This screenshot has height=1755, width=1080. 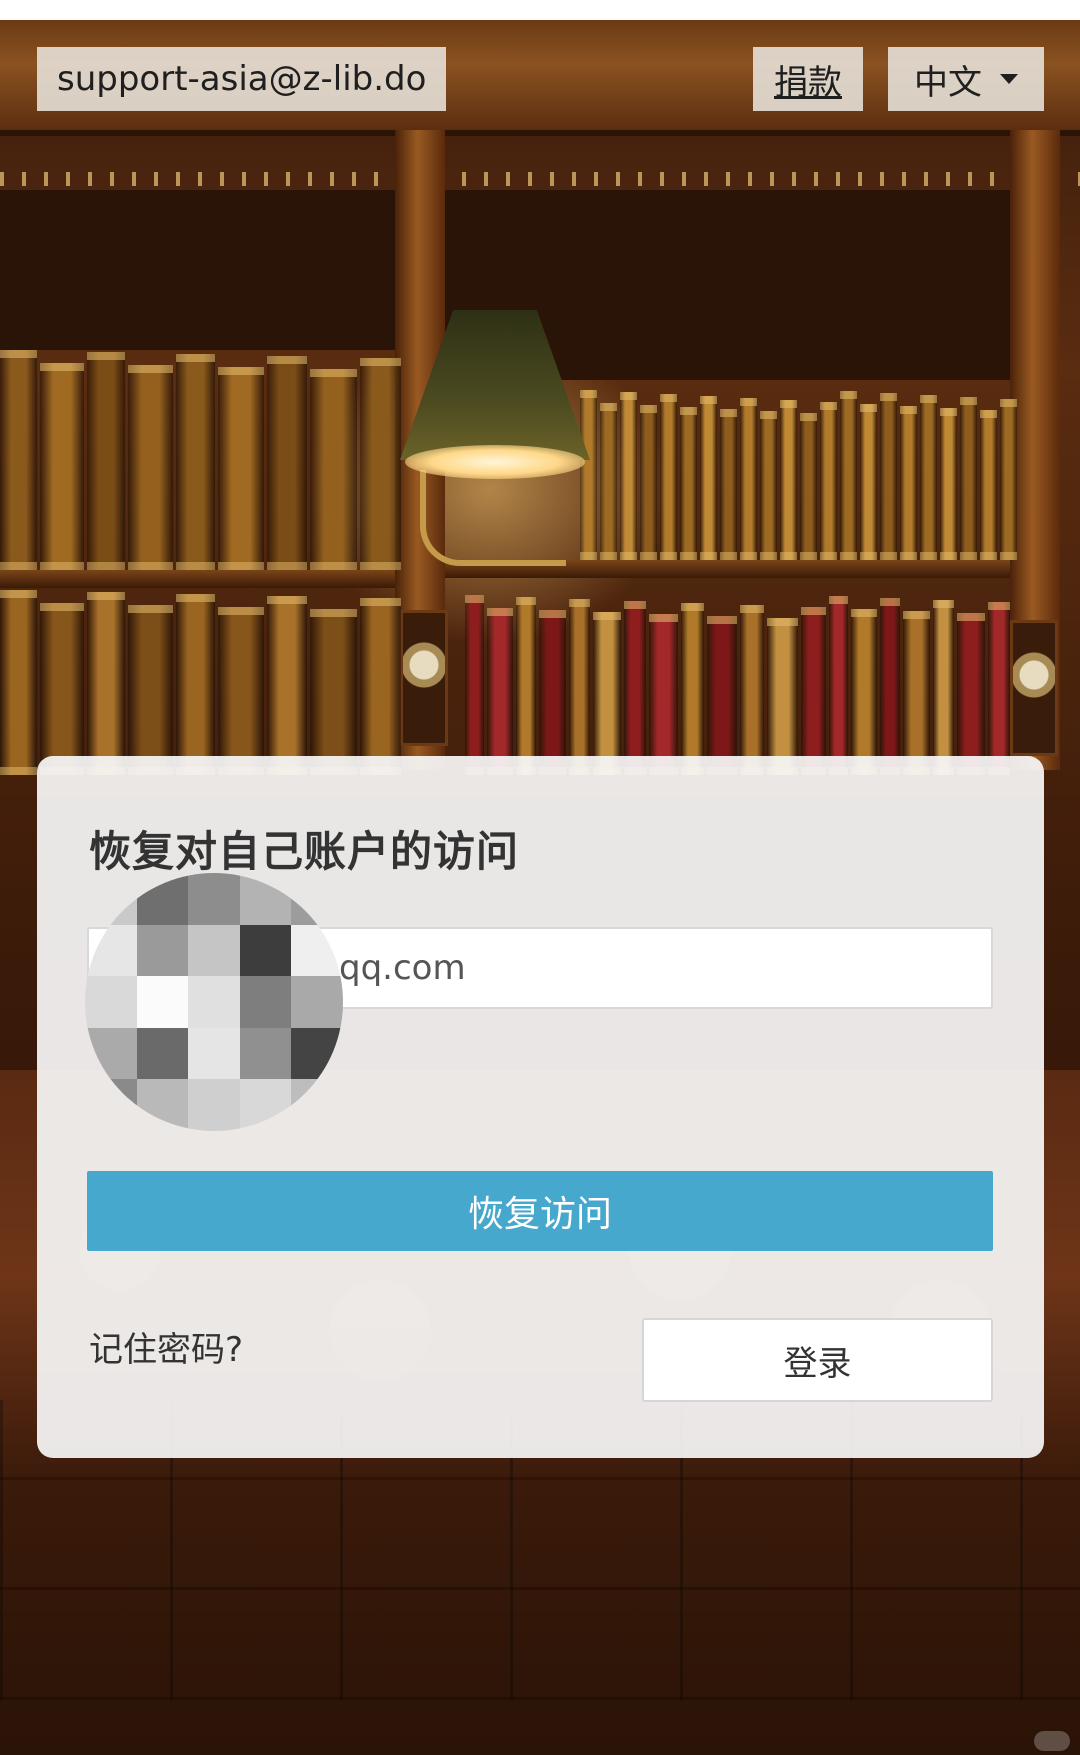 What do you see at coordinates (197, 579) in the screenshot?
I see `shelf-board` at bounding box center [197, 579].